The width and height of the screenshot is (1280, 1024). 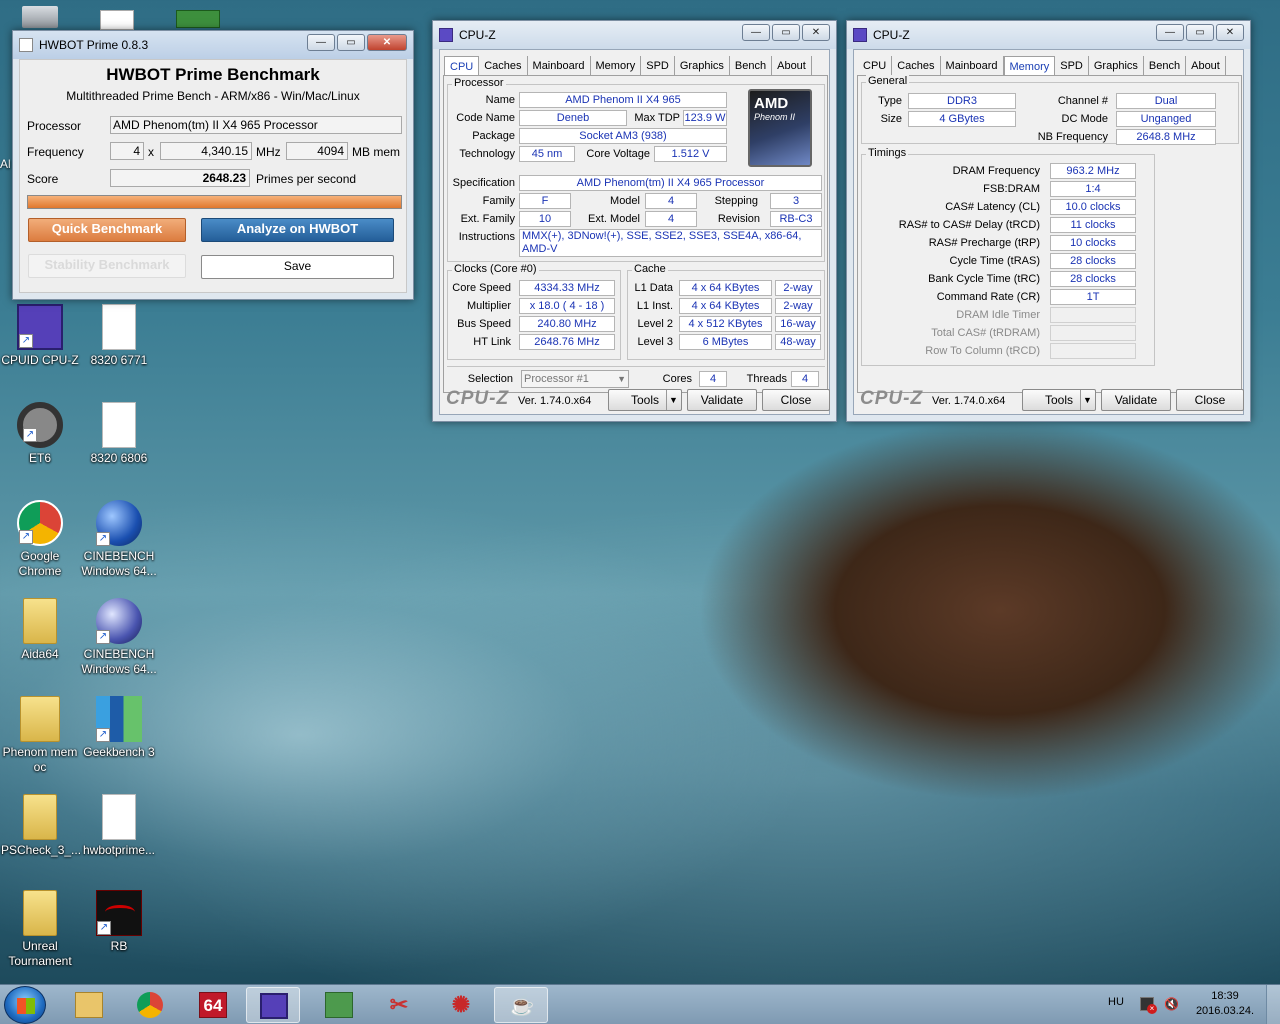 I want to click on family-label: Family, so click(x=498, y=201).